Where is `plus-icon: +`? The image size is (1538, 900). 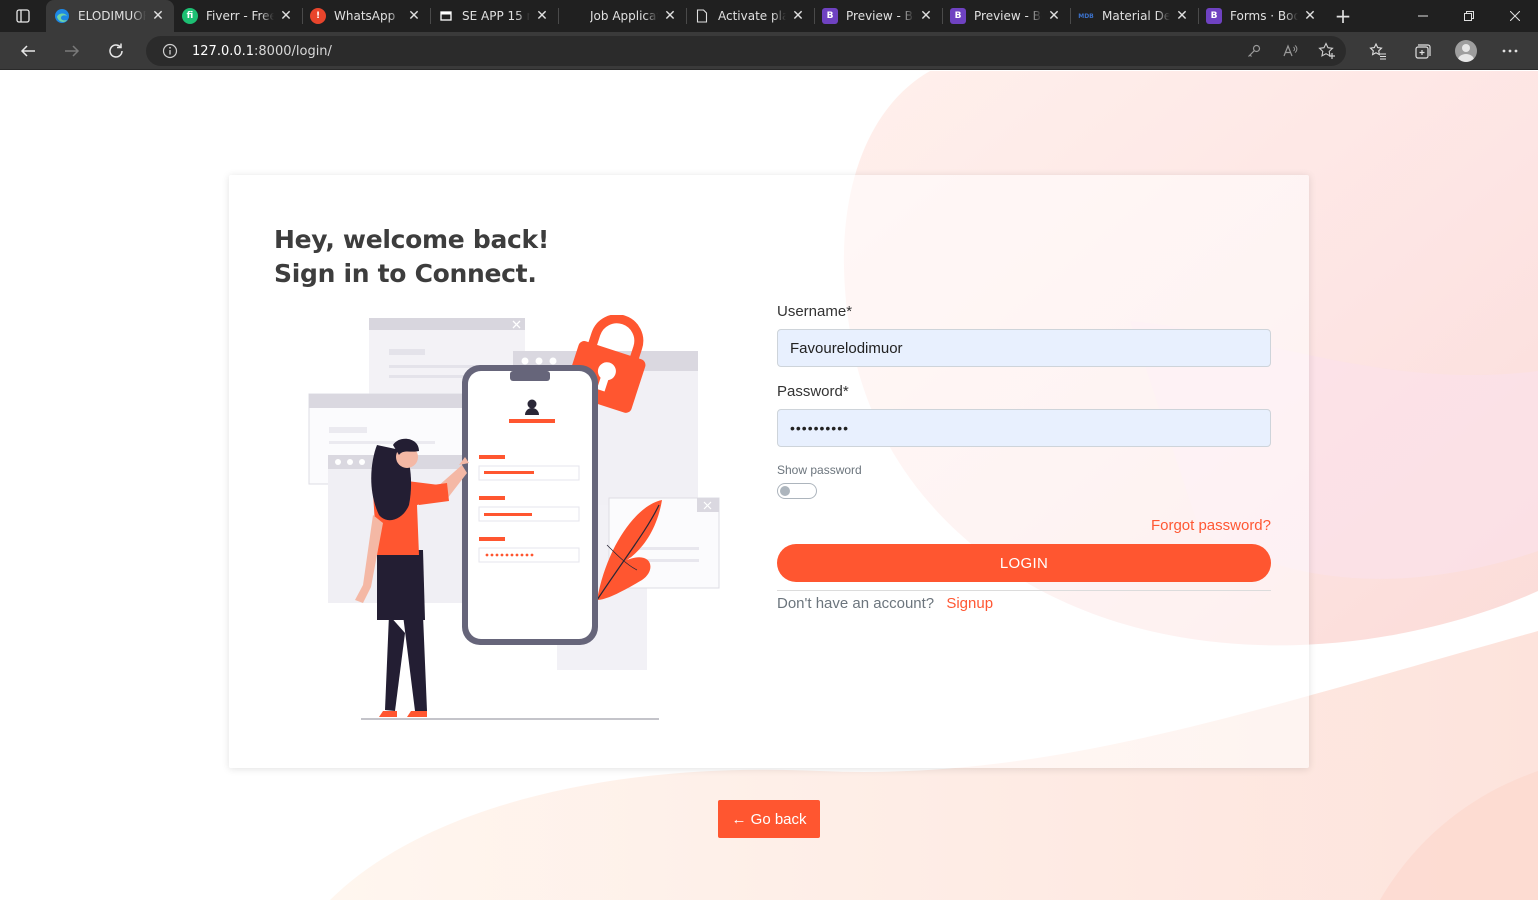
plus-icon: + is located at coordinates (1343, 16).